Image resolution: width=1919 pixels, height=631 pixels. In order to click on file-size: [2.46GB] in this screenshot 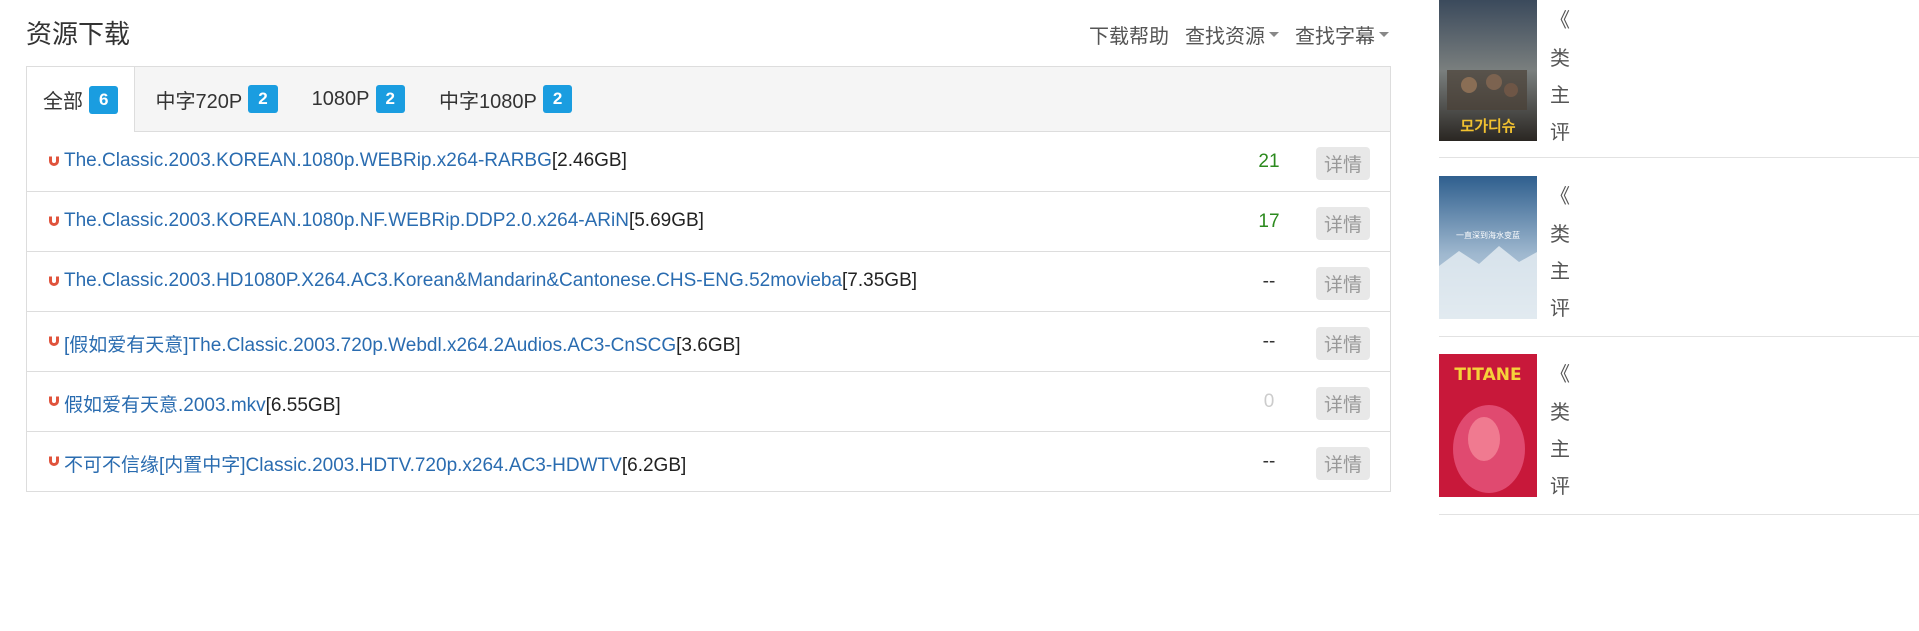, I will do `click(589, 160)`.